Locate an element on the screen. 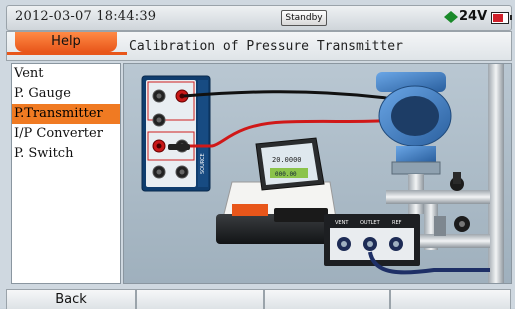 This screenshot has height=309, width=515. port-label-vent: VENT is located at coordinates (342, 223).